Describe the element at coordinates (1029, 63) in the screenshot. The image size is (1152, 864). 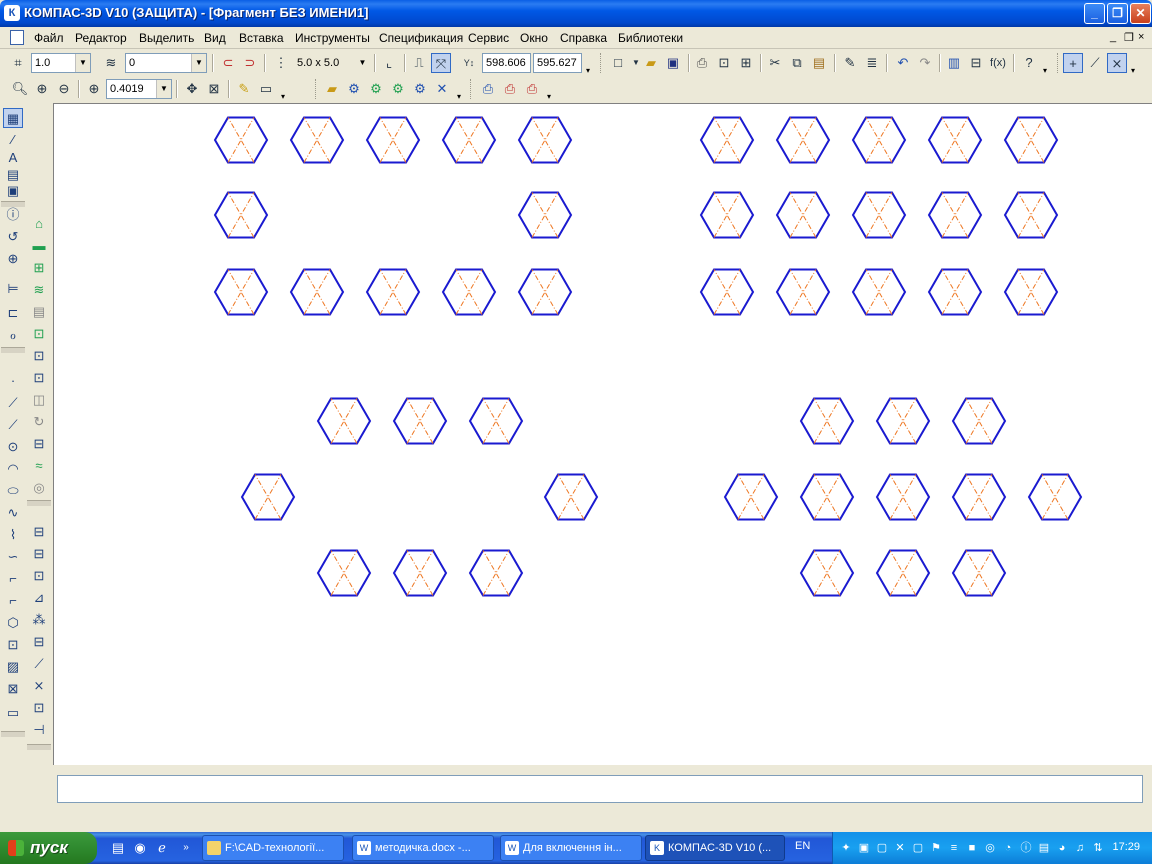
I see `help-icon: ?` at that location.